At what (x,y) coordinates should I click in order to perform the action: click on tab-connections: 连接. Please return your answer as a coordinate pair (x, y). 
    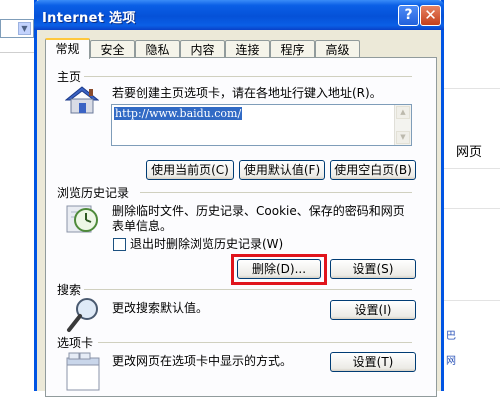
    Looking at the image, I should click on (247, 49).